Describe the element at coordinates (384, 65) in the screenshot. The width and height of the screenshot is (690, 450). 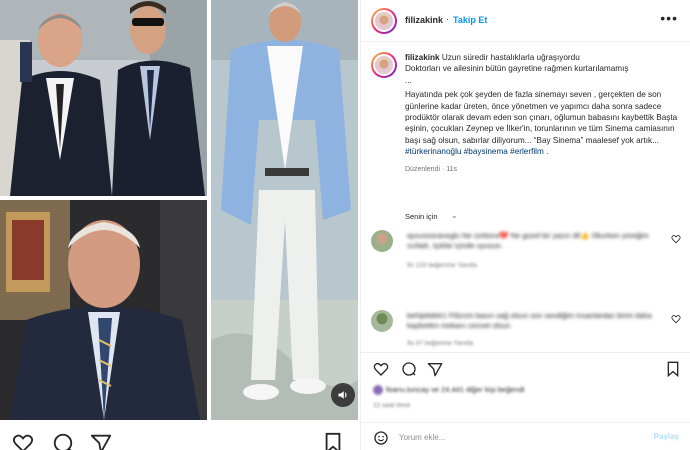
I see `caption-avatar` at that location.